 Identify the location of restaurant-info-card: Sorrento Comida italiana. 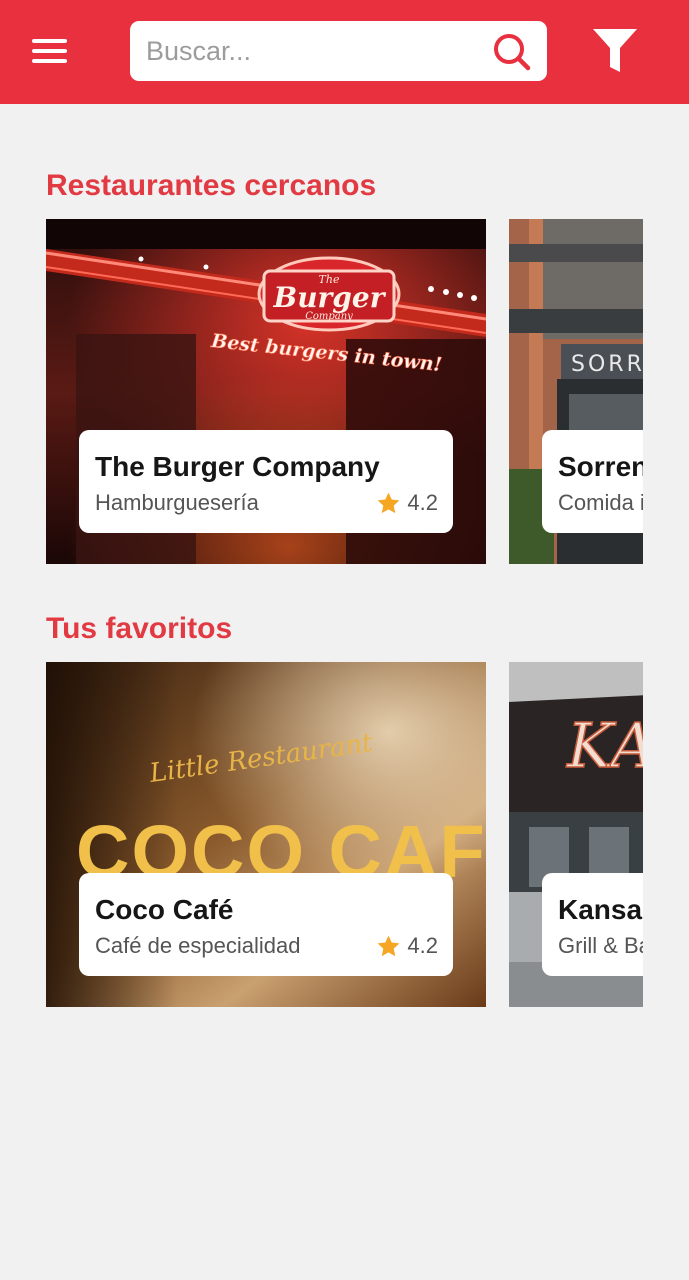
(592, 481).